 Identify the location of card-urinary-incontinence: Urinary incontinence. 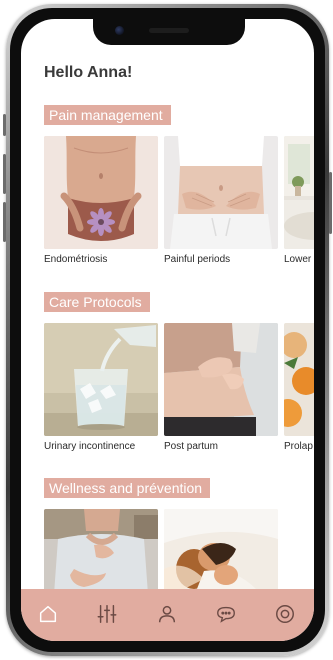
(101, 387).